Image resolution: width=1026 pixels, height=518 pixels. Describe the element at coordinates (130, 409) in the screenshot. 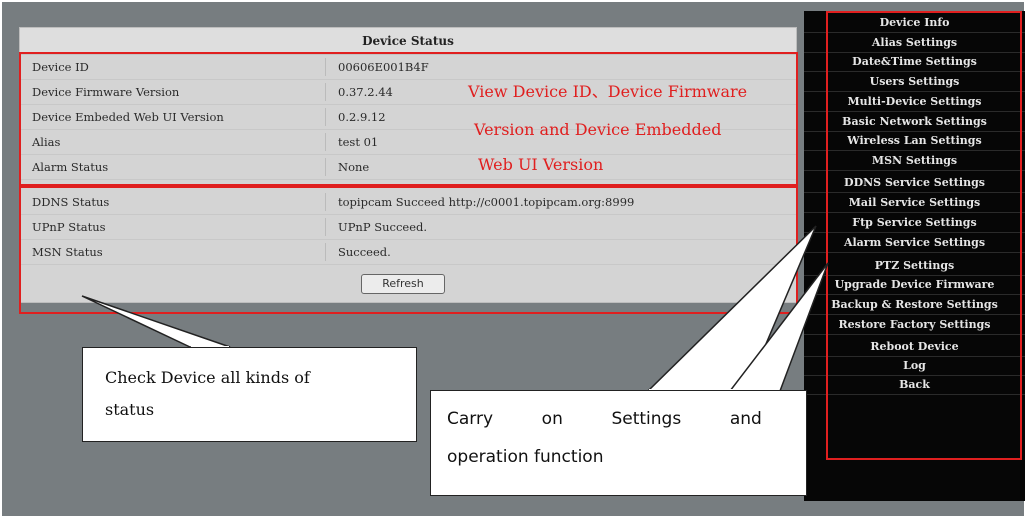

I see `callout-text: status` at that location.